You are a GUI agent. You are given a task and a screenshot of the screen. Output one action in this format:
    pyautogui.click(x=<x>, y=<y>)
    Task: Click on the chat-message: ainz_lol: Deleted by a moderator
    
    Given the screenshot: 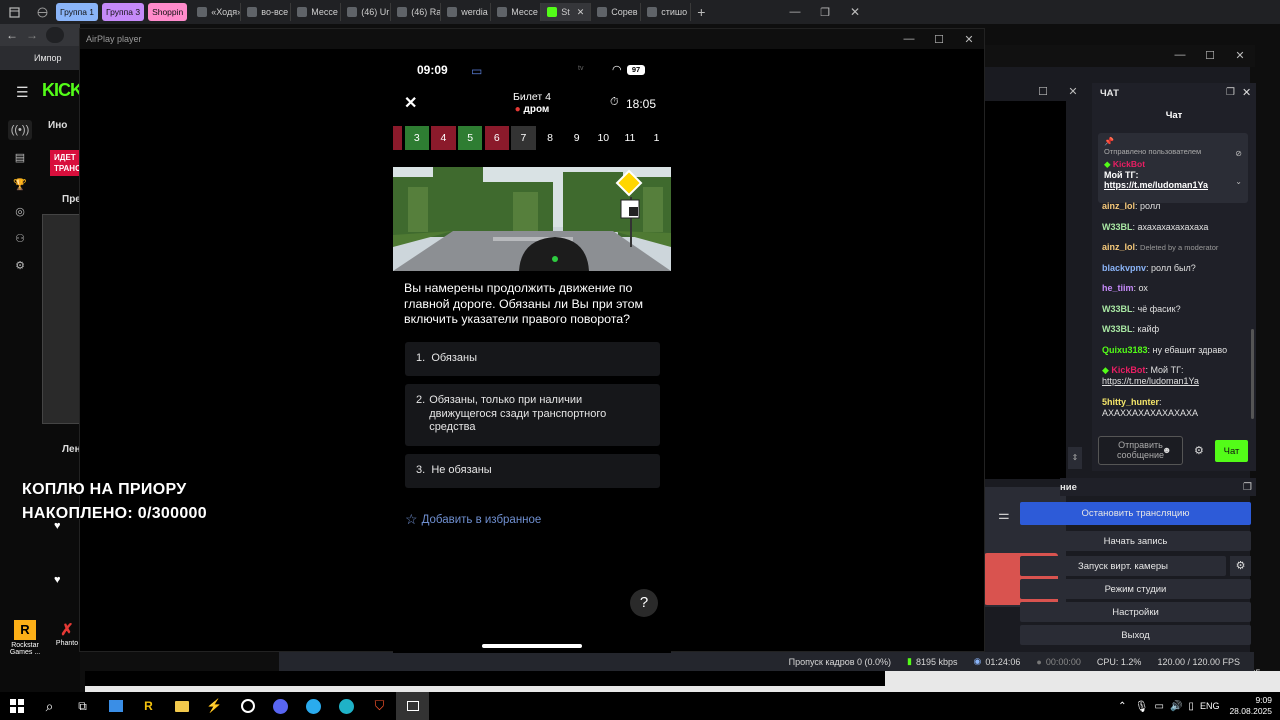 What is the action you would take?
    pyautogui.click(x=1176, y=247)
    